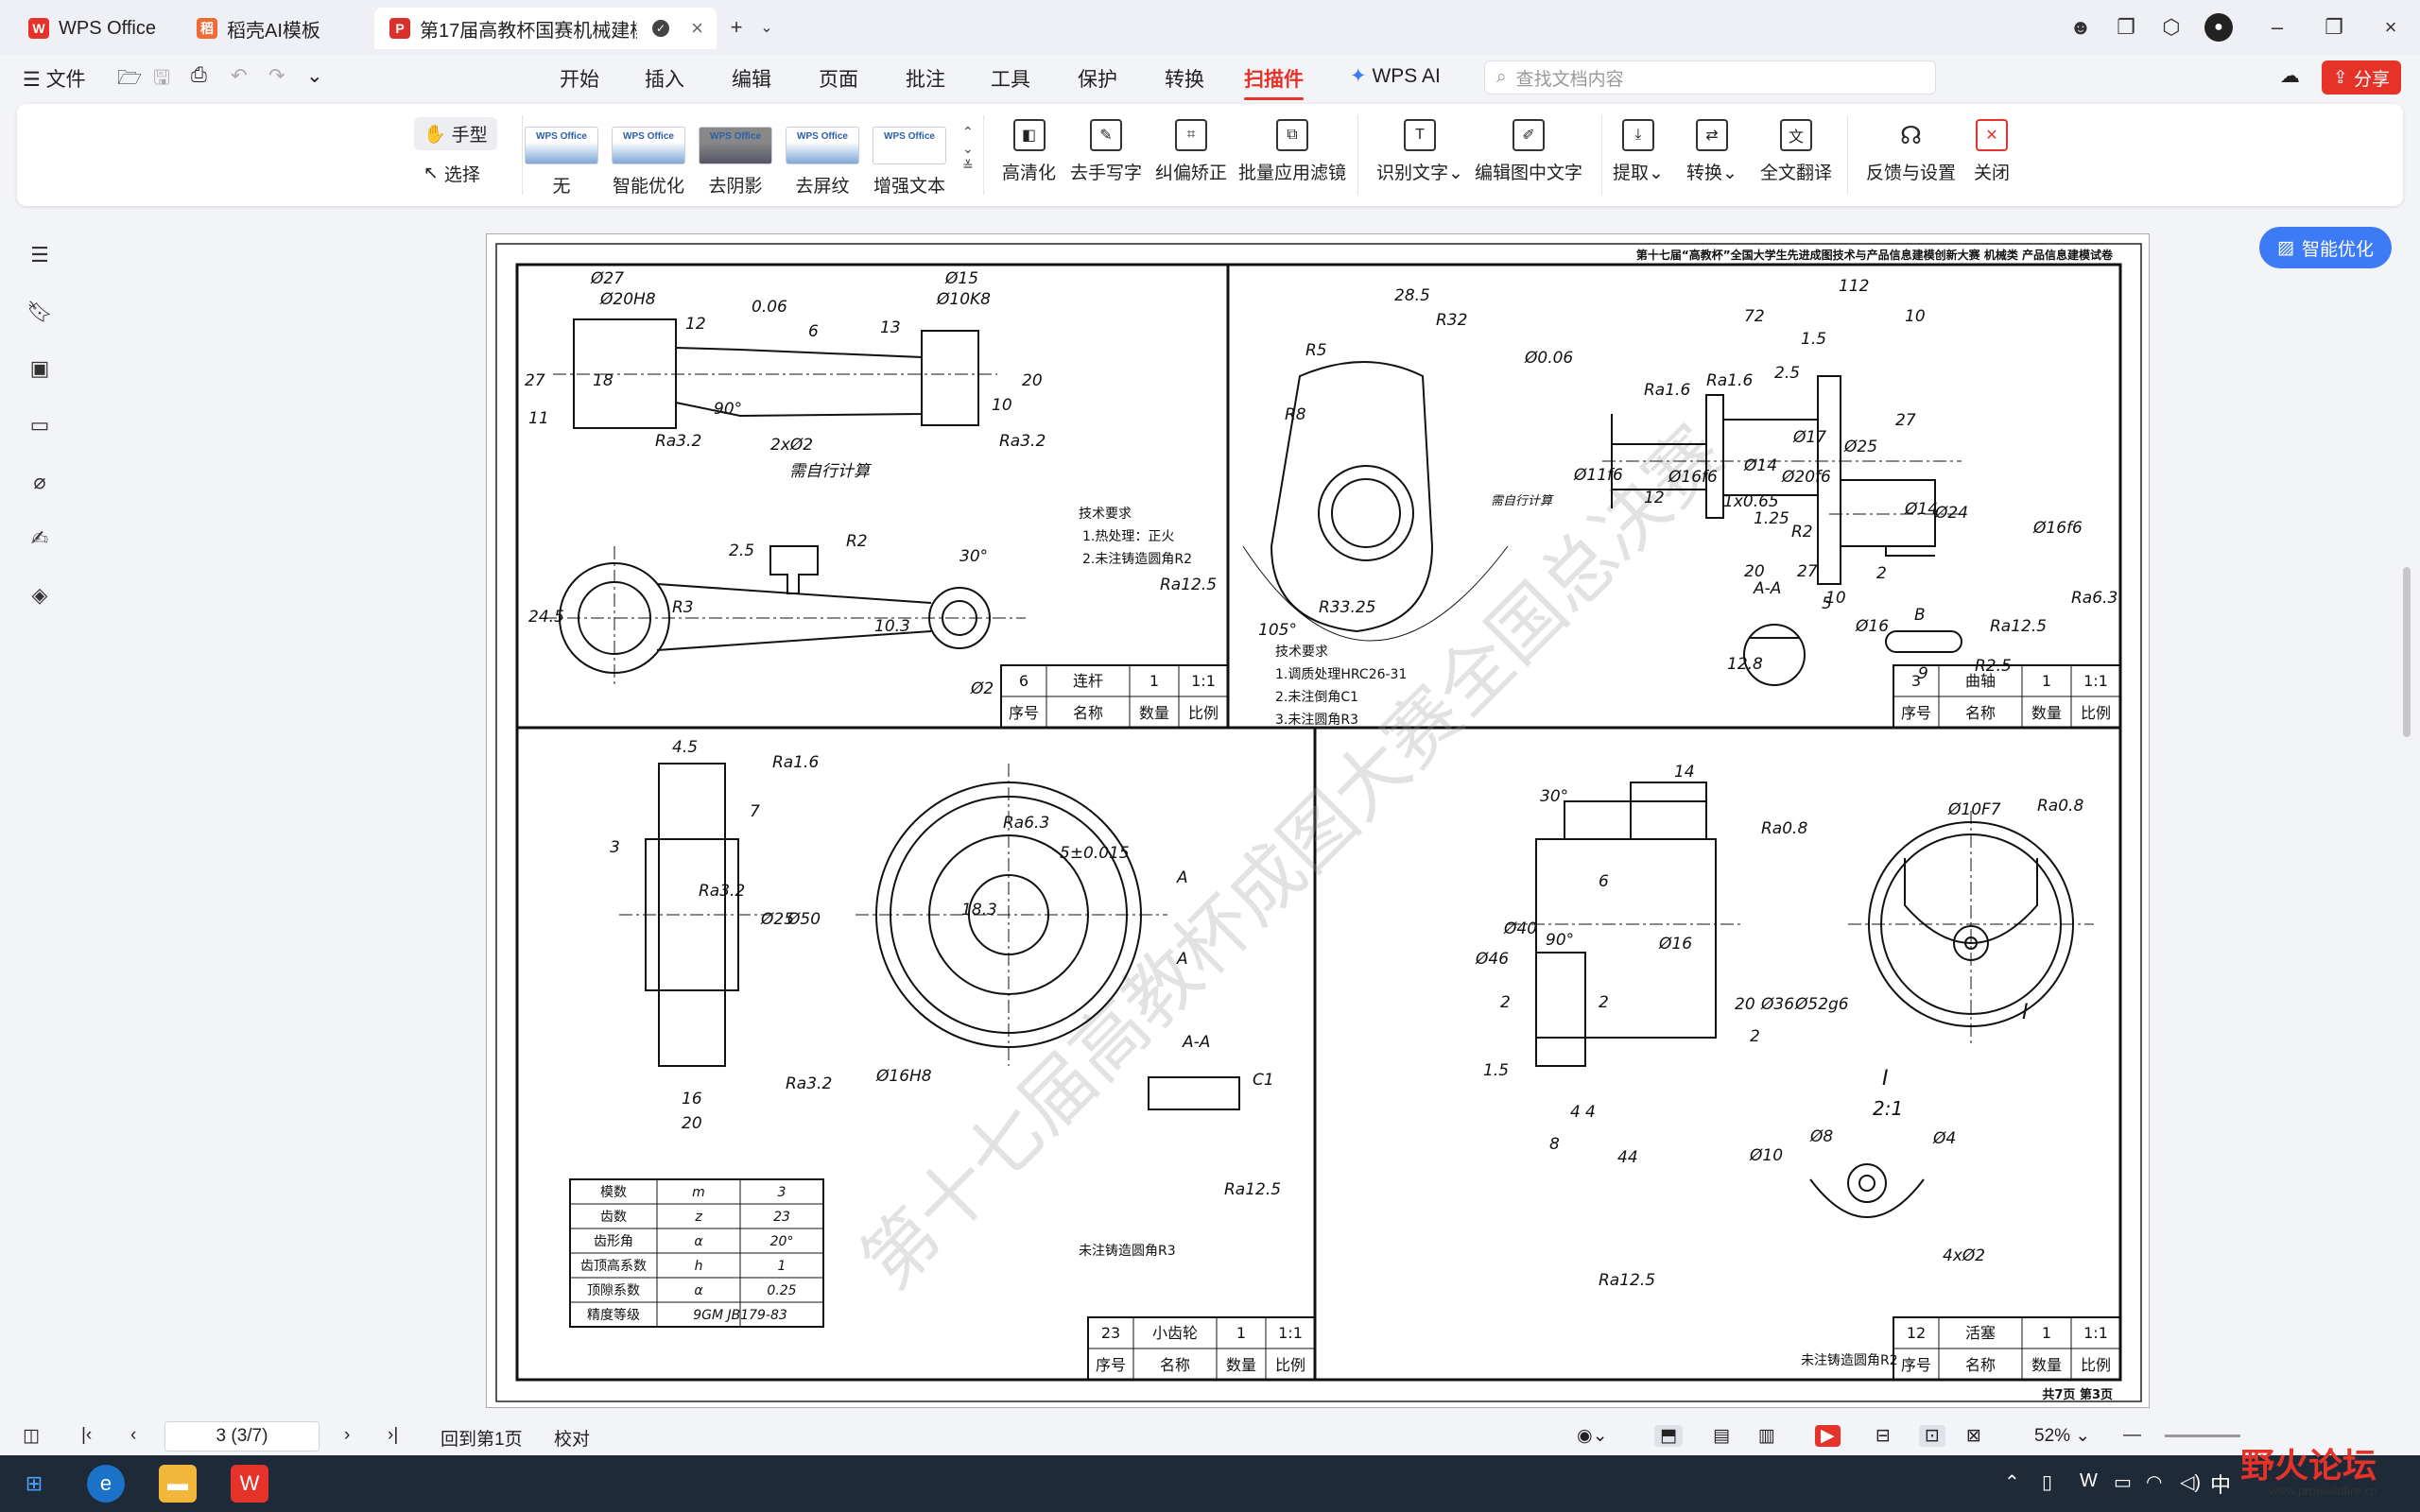 This screenshot has width=2420, height=1512. What do you see at coordinates (1592, 1436) in the screenshot?
I see `eye-icon: ◉⌄` at bounding box center [1592, 1436].